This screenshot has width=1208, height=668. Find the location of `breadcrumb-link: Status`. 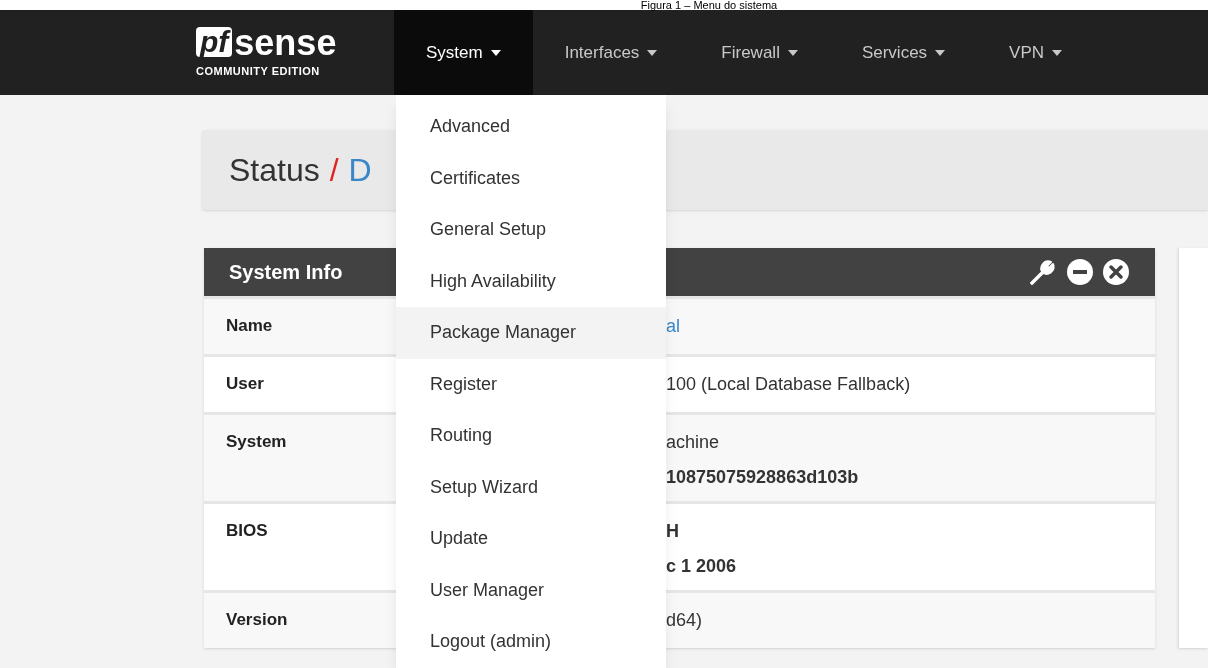

breadcrumb-link: Status is located at coordinates (274, 170).